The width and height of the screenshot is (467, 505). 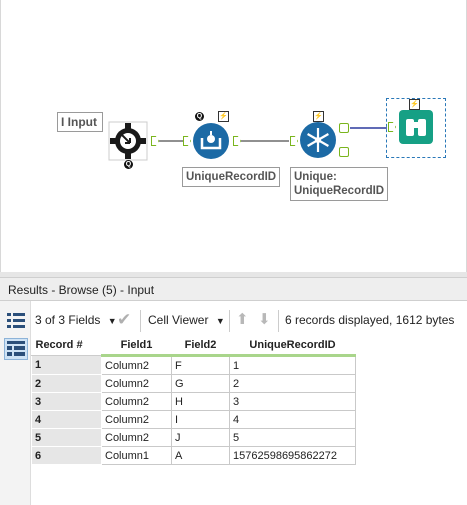 I want to click on table-row: 5 Column2 J 5, so click(x=193, y=437).